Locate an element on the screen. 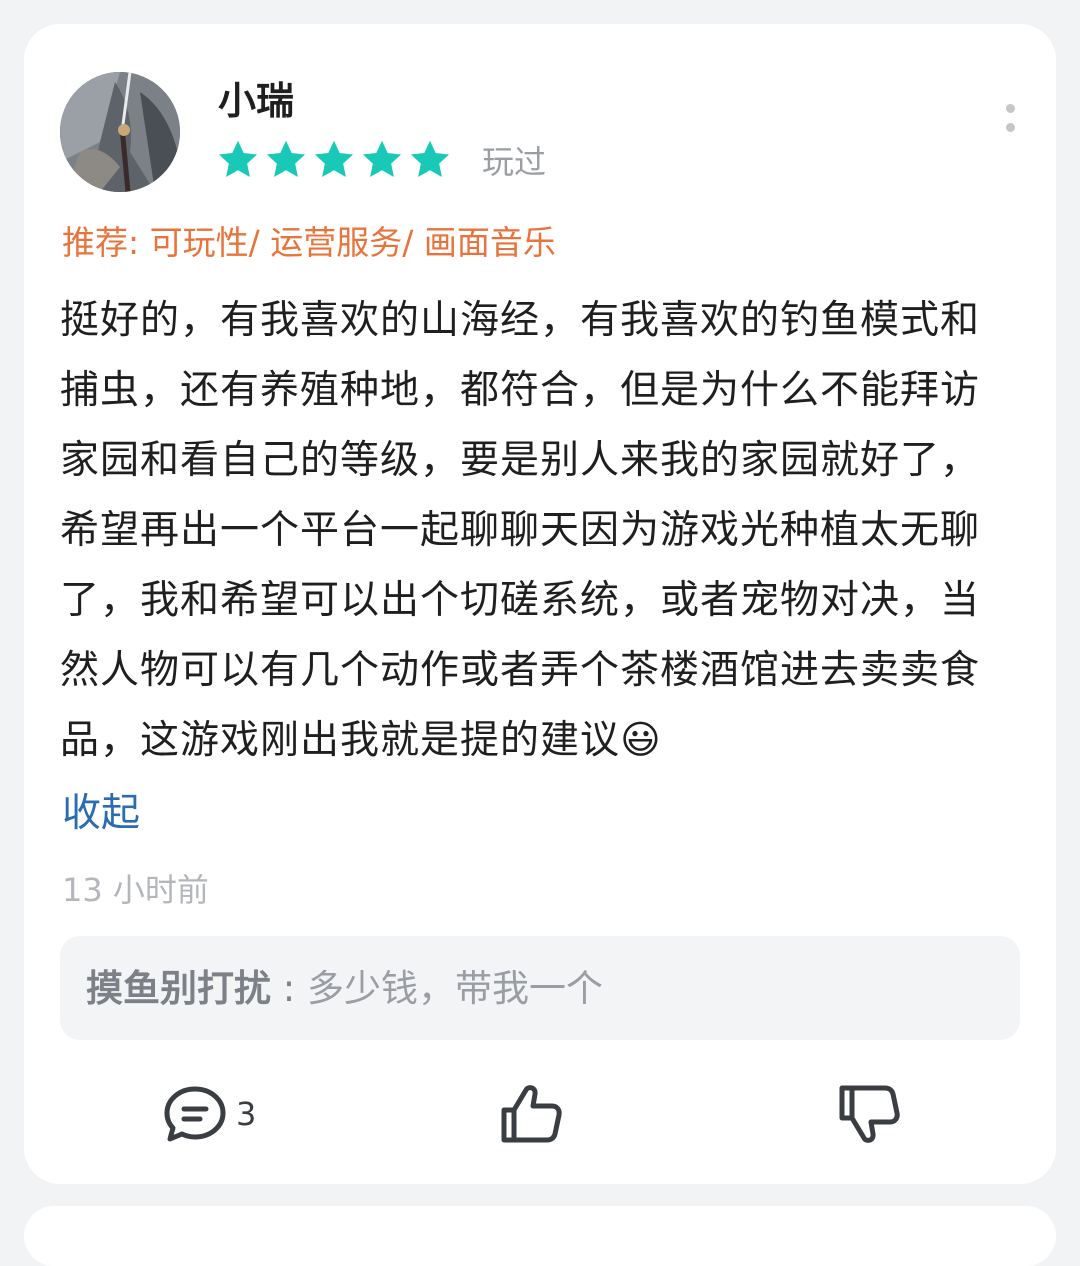 The image size is (1080, 1266). reply-content: 多少钱，带我一个 is located at coordinates (455, 988).